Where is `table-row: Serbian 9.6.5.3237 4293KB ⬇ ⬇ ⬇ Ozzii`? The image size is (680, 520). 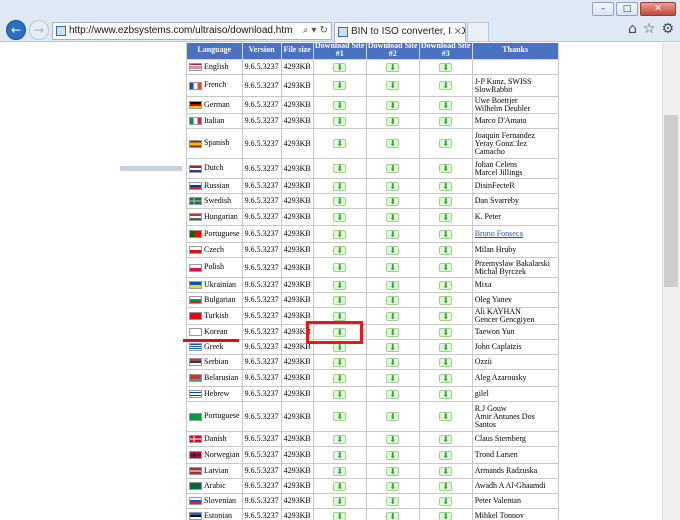 table-row: Serbian 9.6.5.3237 4293KB ⬇ ⬇ ⬇ Ozzii is located at coordinates (372, 362).